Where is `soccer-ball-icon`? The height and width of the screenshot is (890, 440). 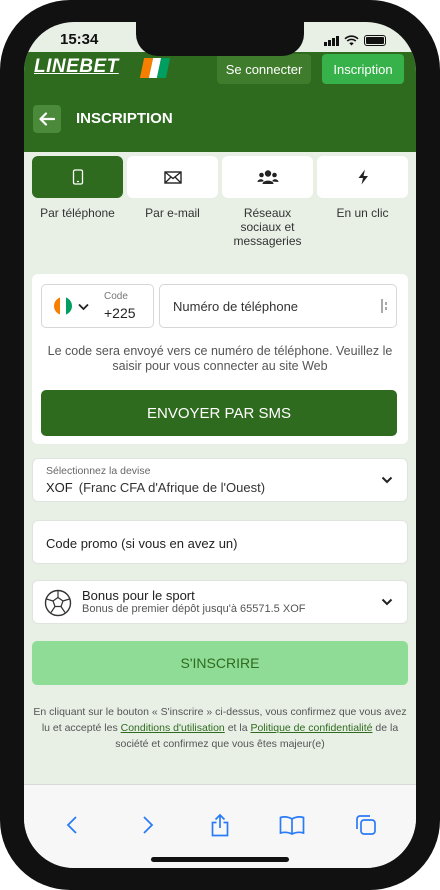 soccer-ball-icon is located at coordinates (58, 603).